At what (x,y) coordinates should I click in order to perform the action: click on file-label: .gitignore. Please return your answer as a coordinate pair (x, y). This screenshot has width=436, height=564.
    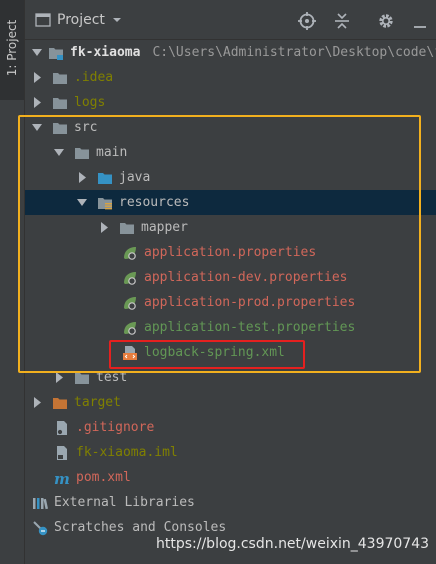
    Looking at the image, I should click on (115, 427).